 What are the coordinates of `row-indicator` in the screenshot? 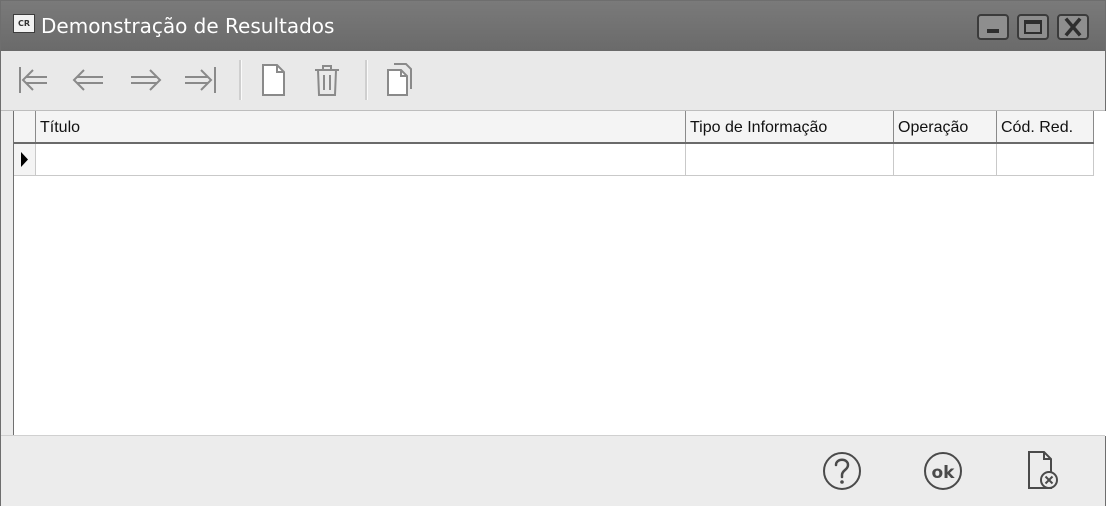 It's located at (25, 159).